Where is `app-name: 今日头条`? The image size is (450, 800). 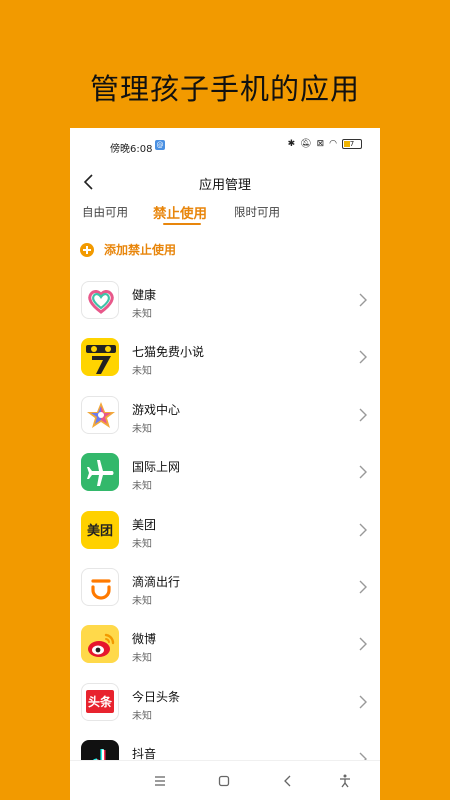
app-name: 今日头条 is located at coordinates (156, 696).